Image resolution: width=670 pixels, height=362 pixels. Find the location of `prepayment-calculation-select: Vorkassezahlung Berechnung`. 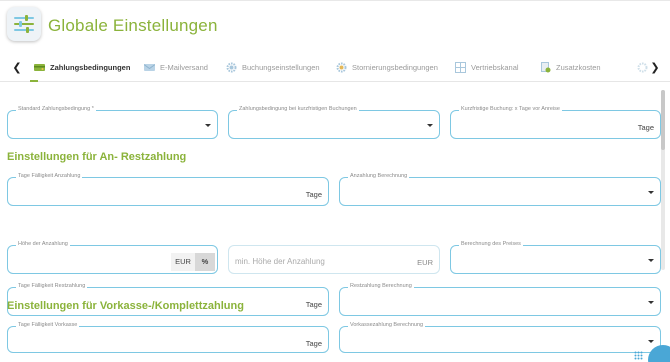

prepayment-calculation-select: Vorkassezahlung Berechnung is located at coordinates (500, 337).